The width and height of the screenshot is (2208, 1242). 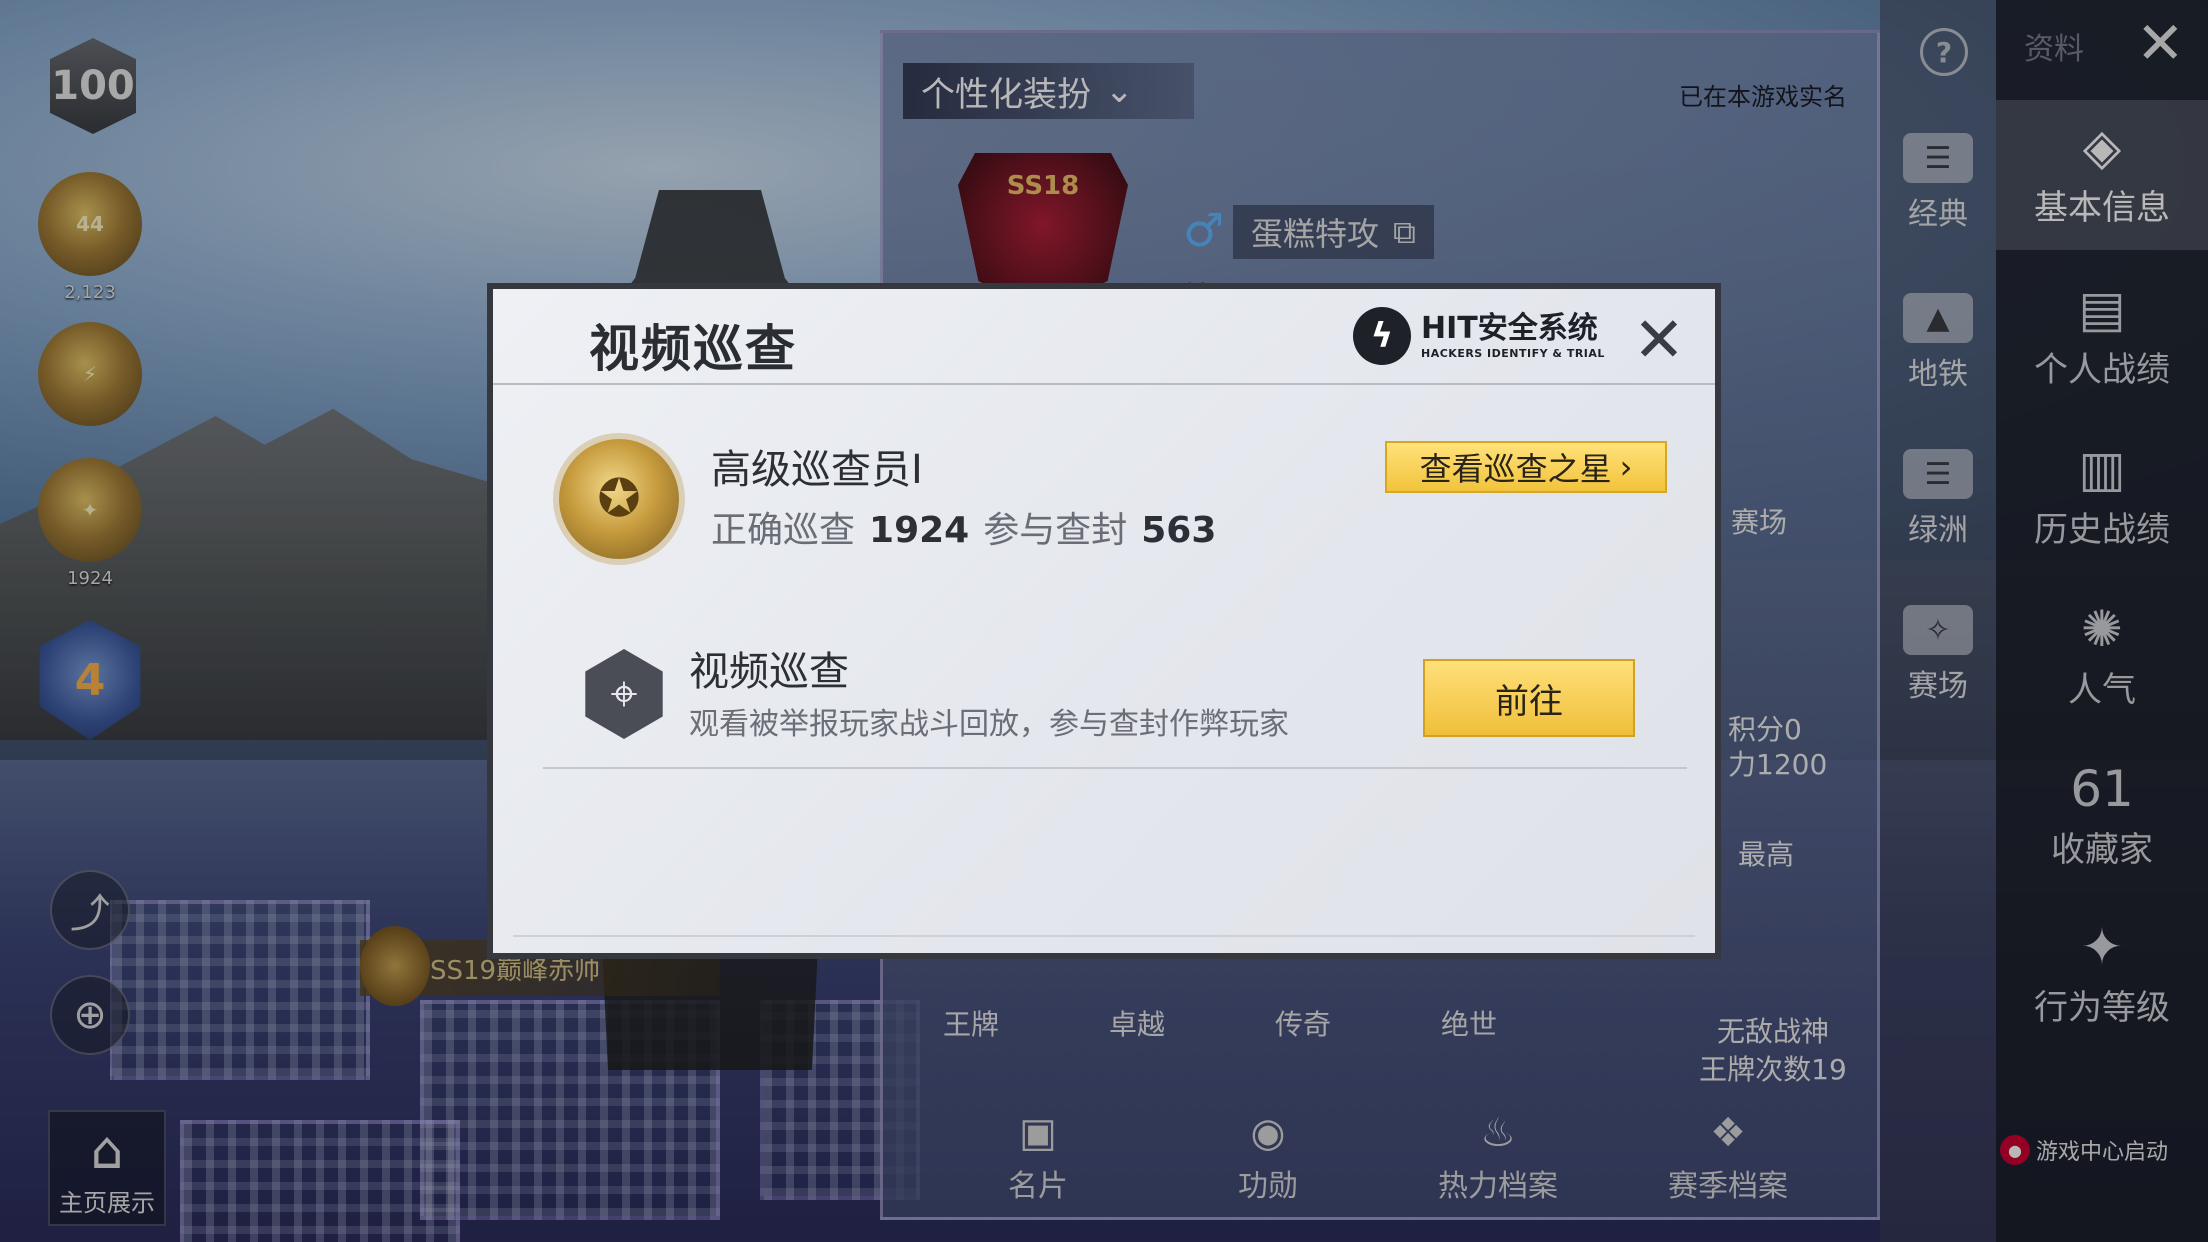 I want to click on hit-logo-icon: ϟ, so click(x=1382, y=336).